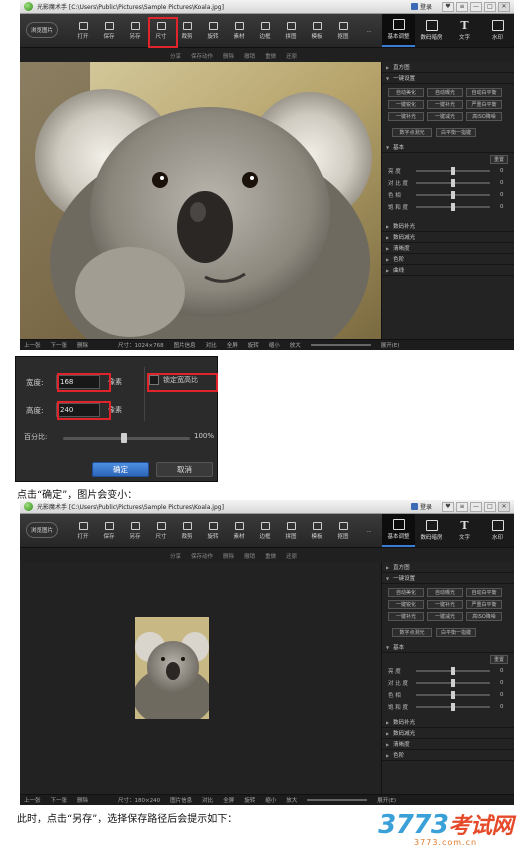 The height and width of the screenshot is (868, 519). What do you see at coordinates (448, 695) in the screenshot?
I see `hue-slider: 色 相 0` at bounding box center [448, 695].